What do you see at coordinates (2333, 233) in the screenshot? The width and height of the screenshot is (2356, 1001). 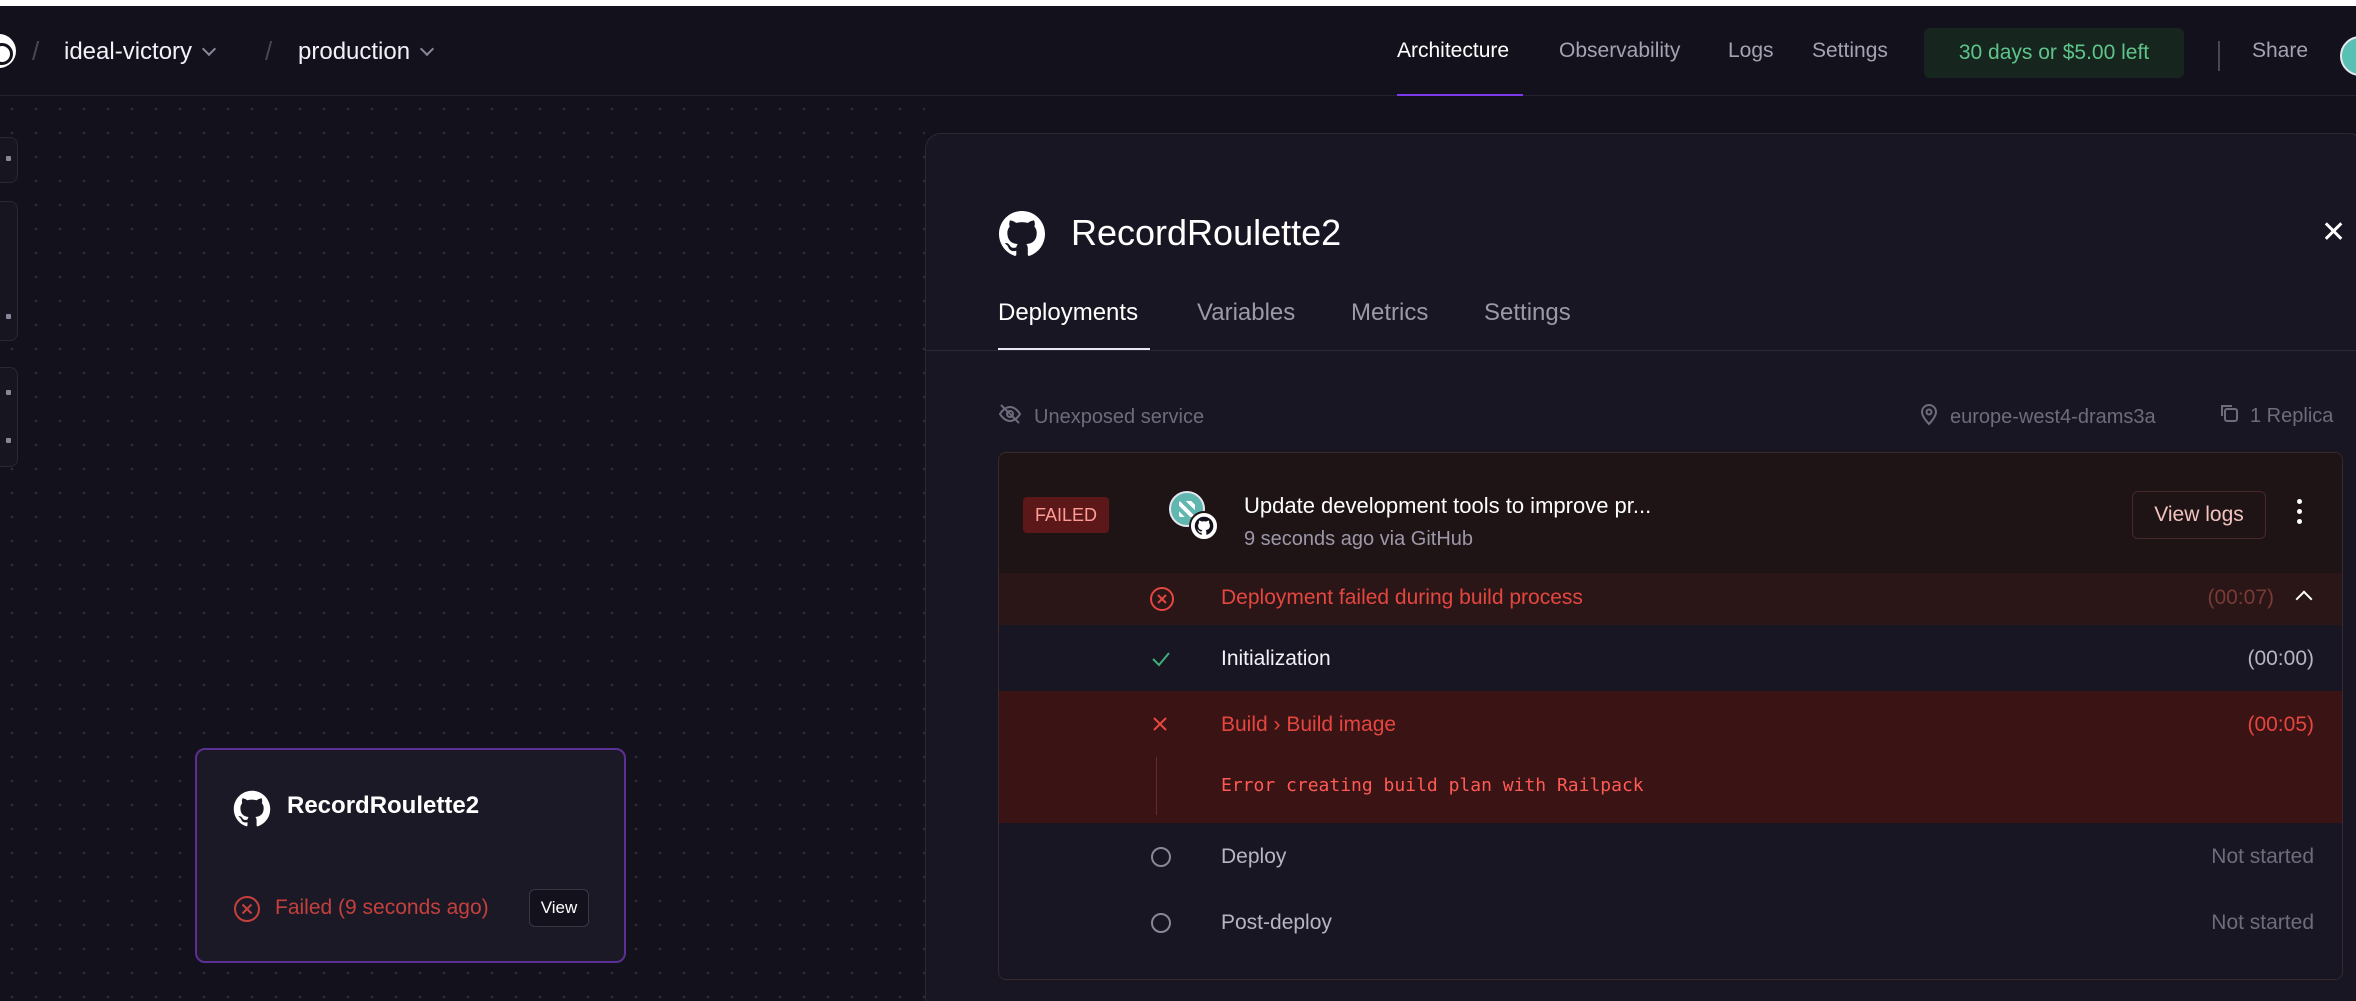 I see `close-icon: ✕` at bounding box center [2333, 233].